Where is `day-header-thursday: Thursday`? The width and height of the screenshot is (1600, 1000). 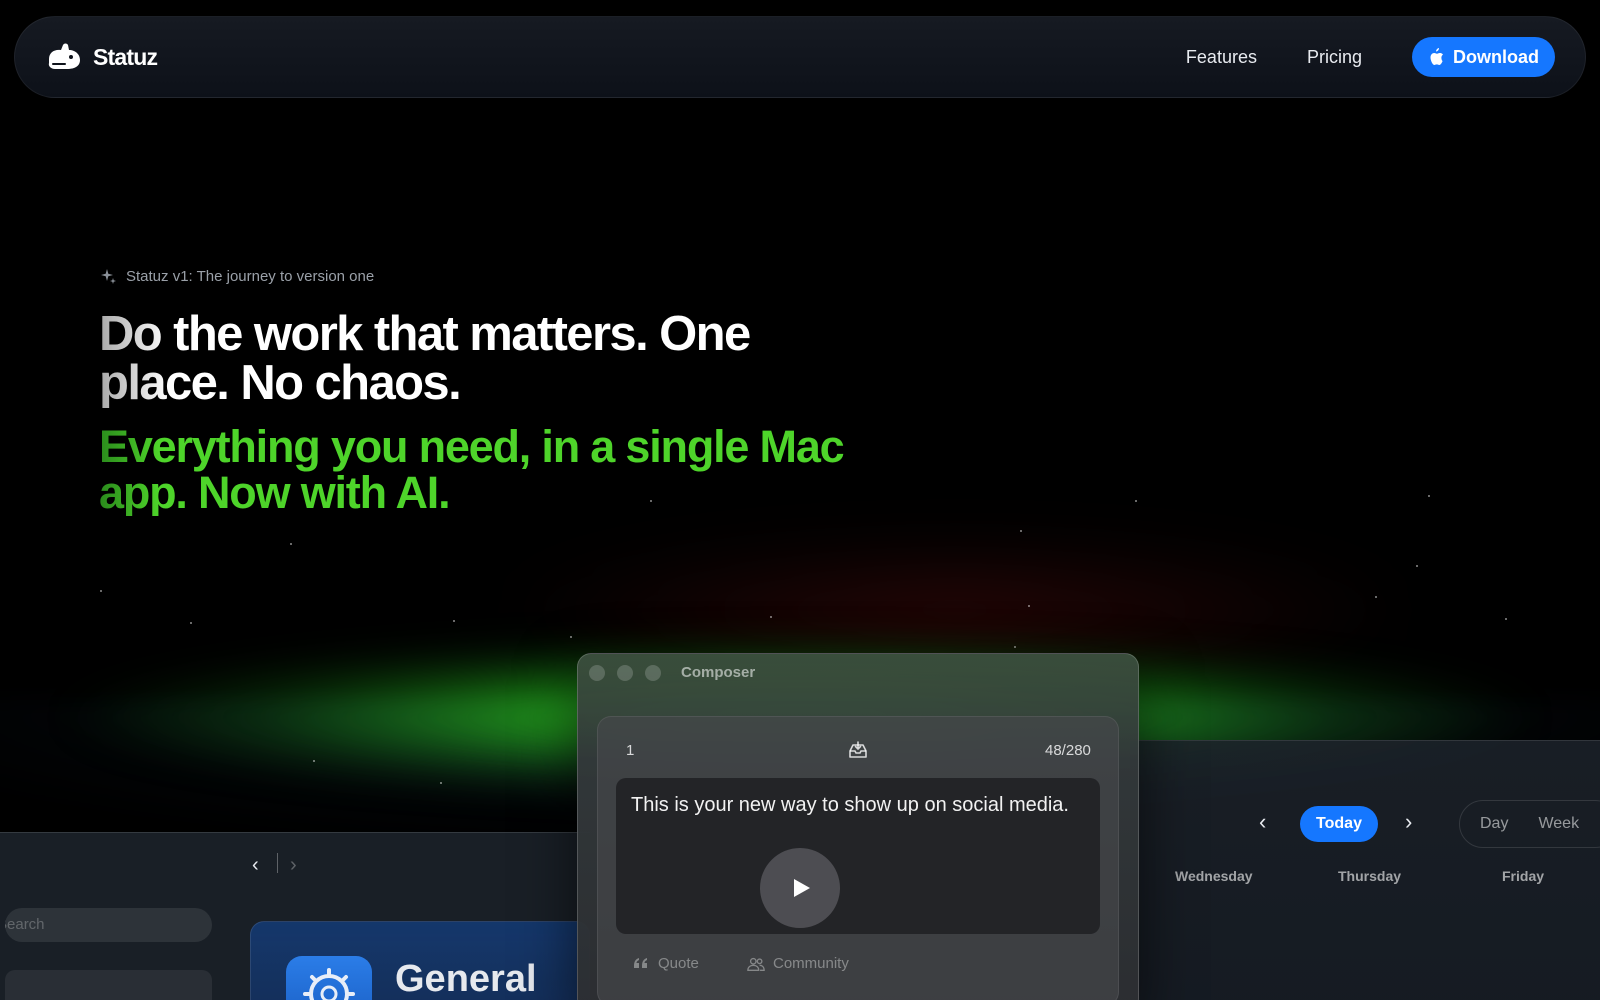 day-header-thursday: Thursday is located at coordinates (1370, 876).